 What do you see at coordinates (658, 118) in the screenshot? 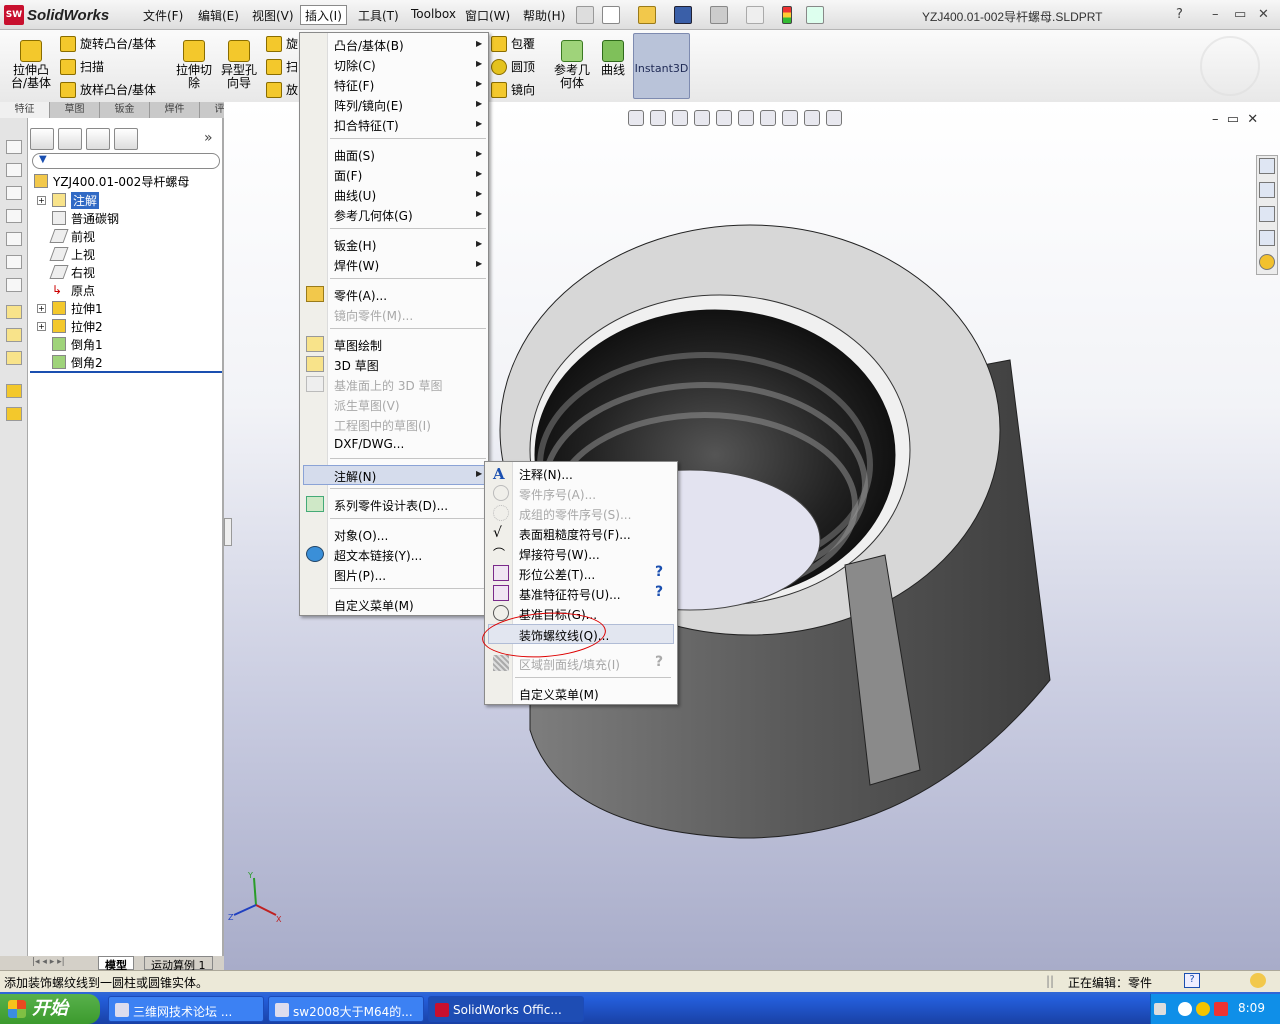
I see `zoom-area-icon` at bounding box center [658, 118].